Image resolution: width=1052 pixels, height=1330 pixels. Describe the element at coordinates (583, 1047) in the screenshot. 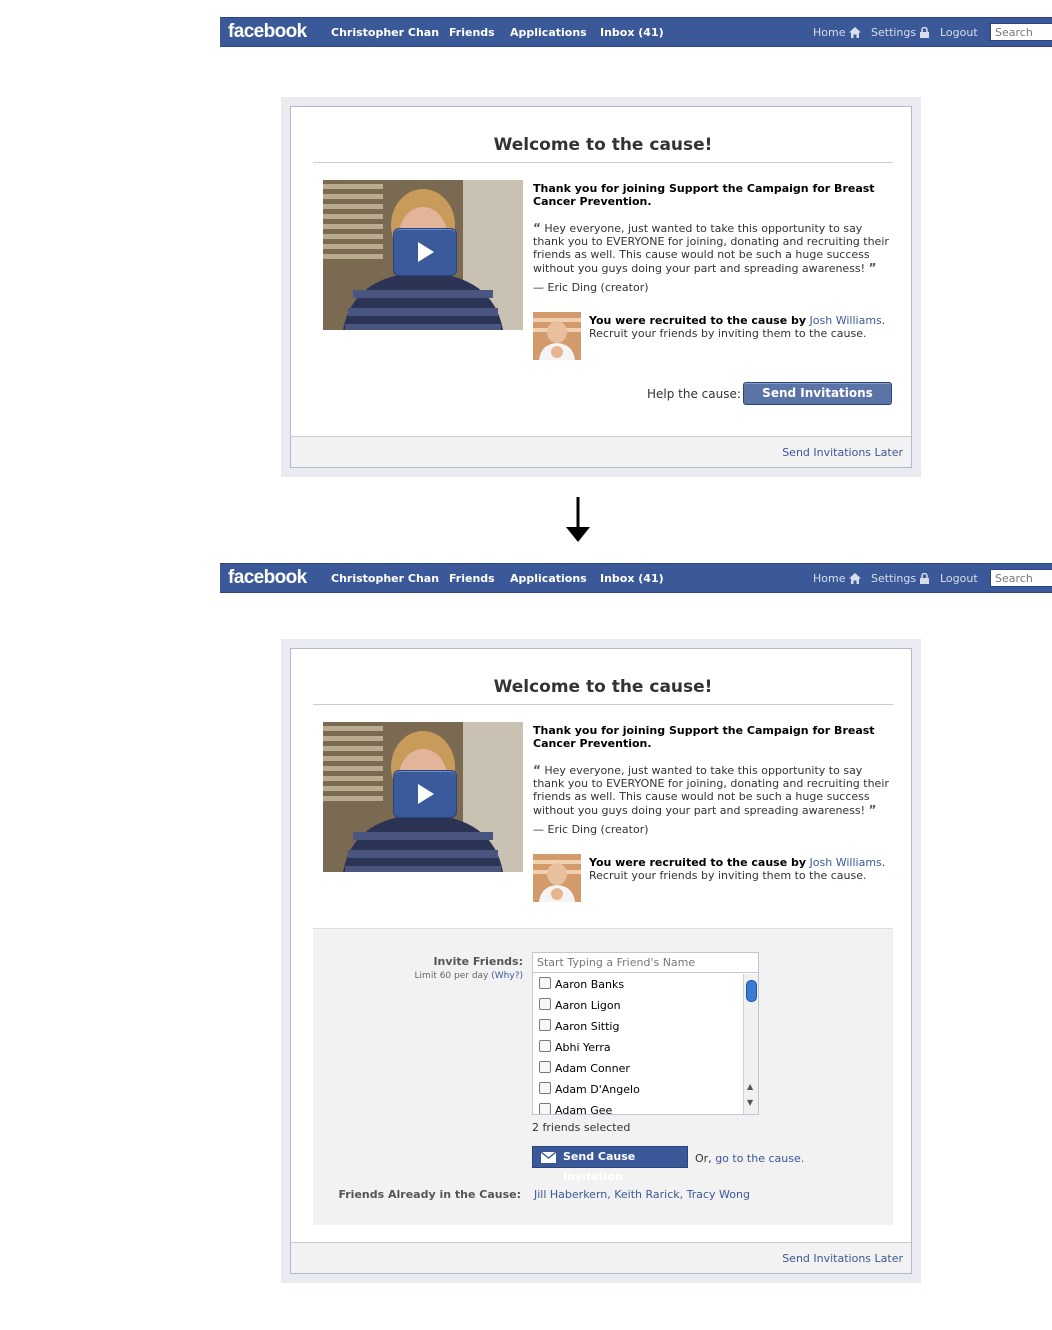

I see `friend-name: Abhi Yerra` at that location.